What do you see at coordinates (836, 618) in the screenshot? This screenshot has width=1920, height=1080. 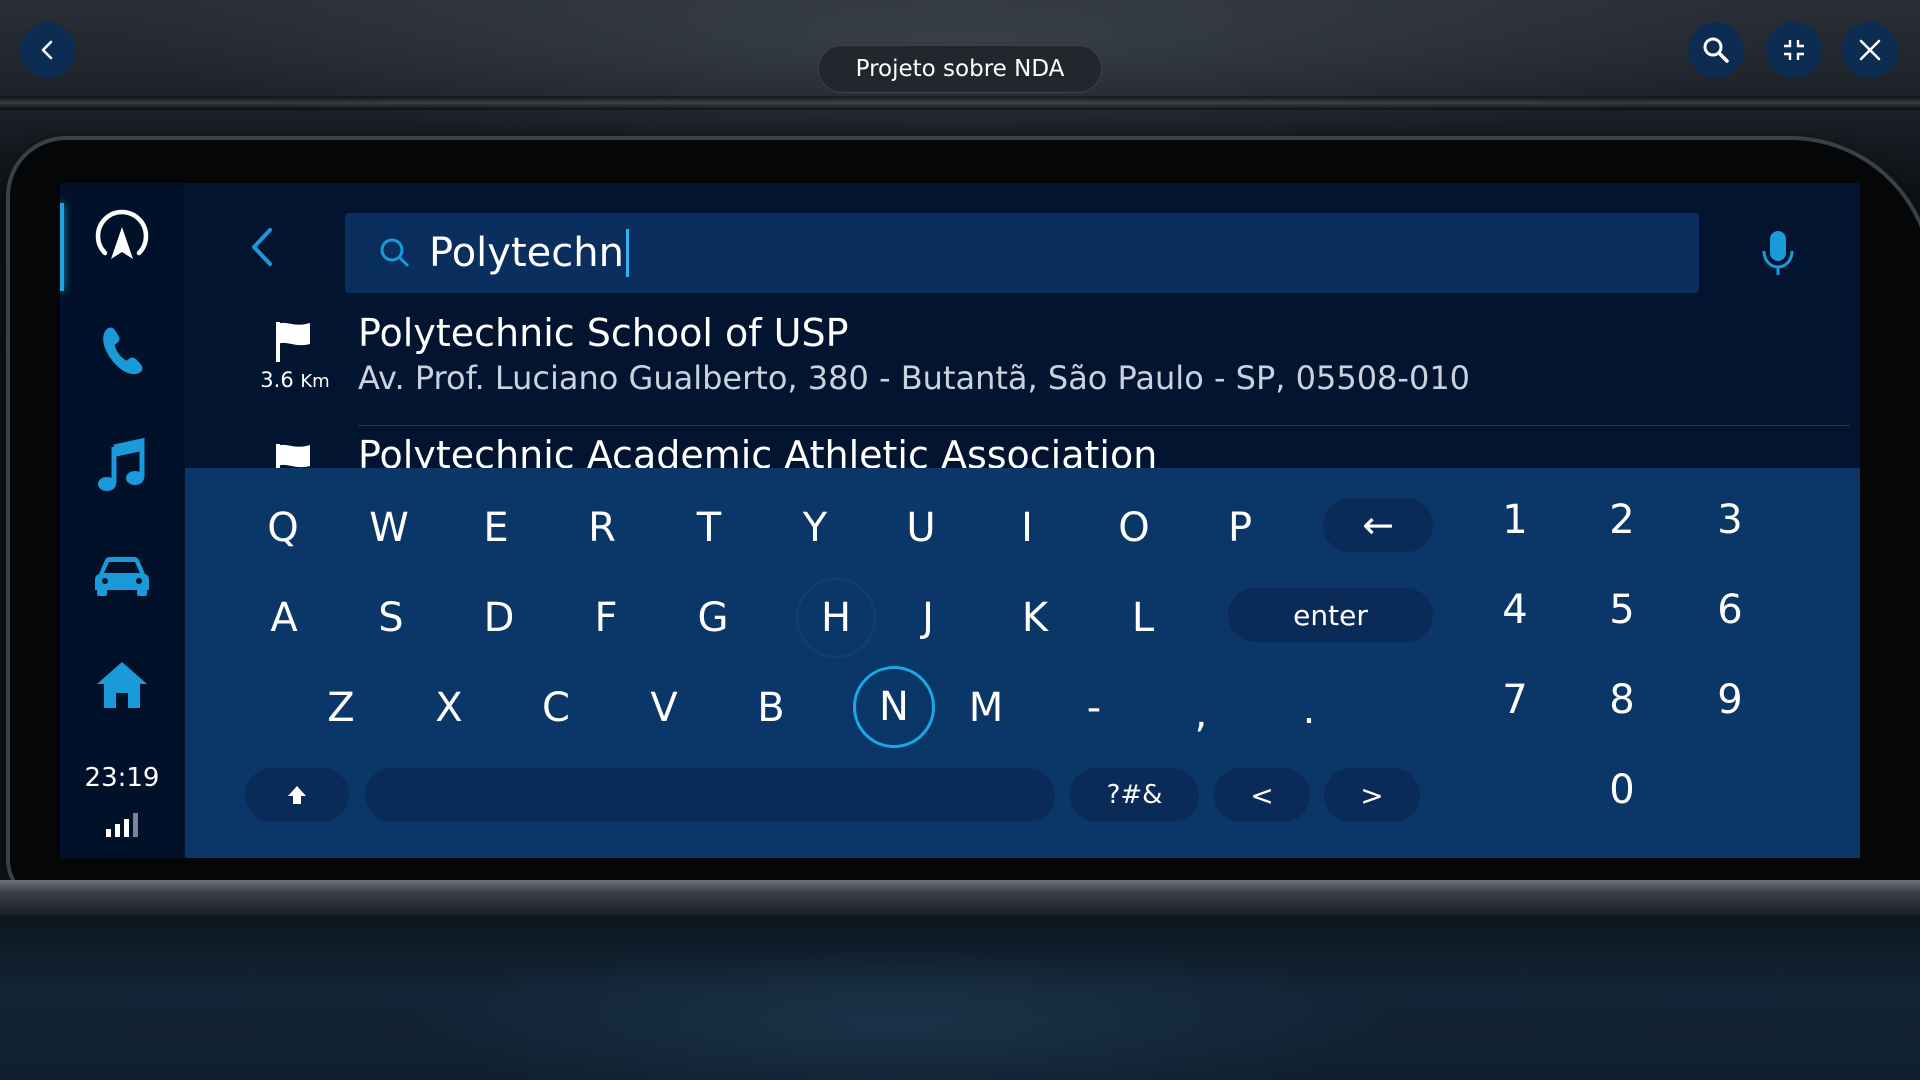 I see `key-h: H` at bounding box center [836, 618].